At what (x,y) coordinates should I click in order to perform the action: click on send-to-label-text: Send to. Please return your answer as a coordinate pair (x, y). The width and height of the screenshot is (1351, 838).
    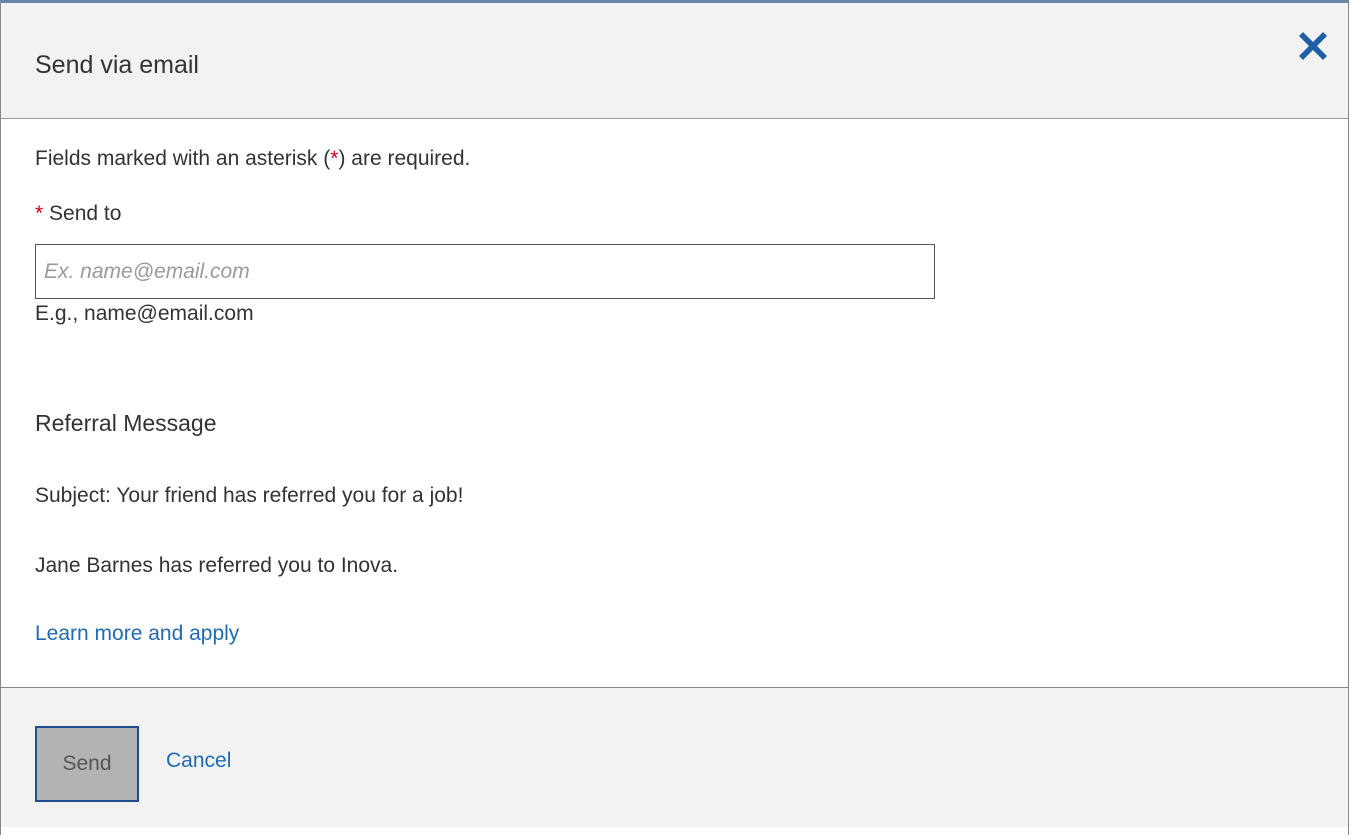
    Looking at the image, I should click on (85, 213).